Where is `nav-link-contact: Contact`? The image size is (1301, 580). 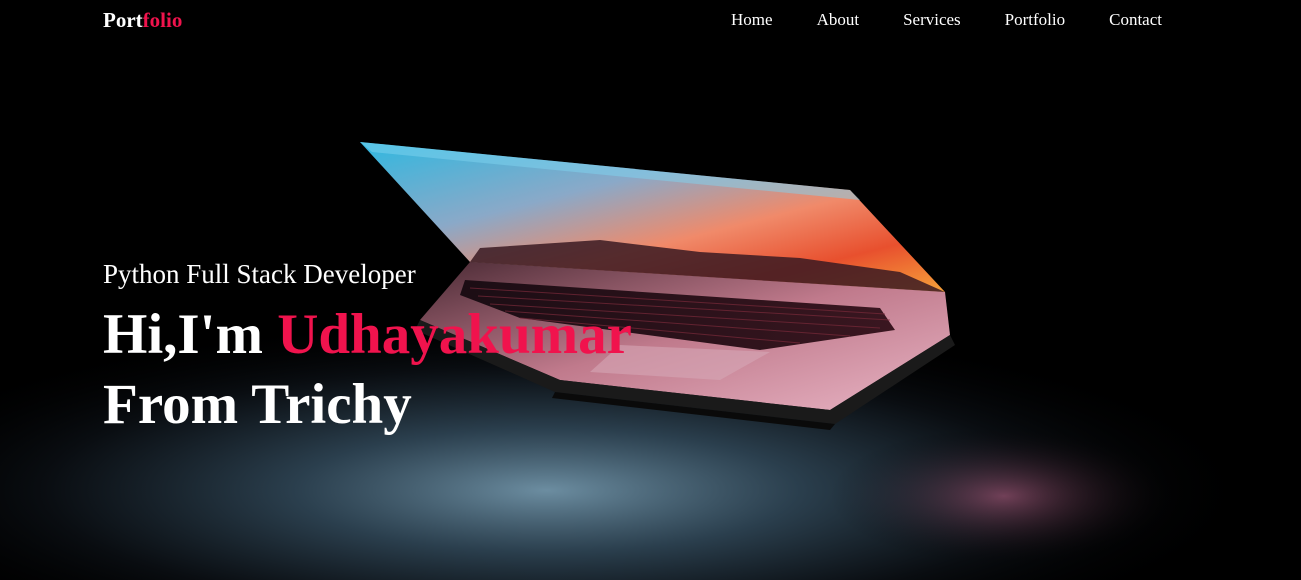
nav-link-contact: Contact is located at coordinates (1135, 19).